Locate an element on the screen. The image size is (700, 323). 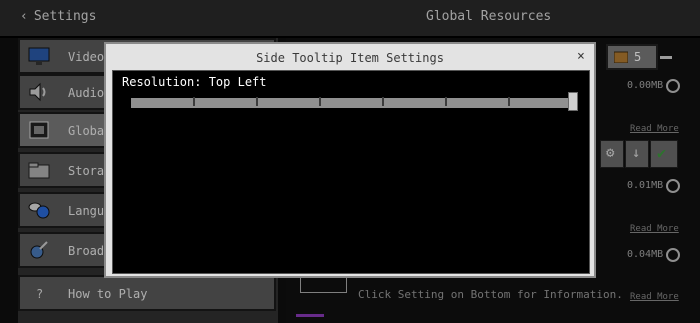
resolution-slider-track is located at coordinates (351, 103).